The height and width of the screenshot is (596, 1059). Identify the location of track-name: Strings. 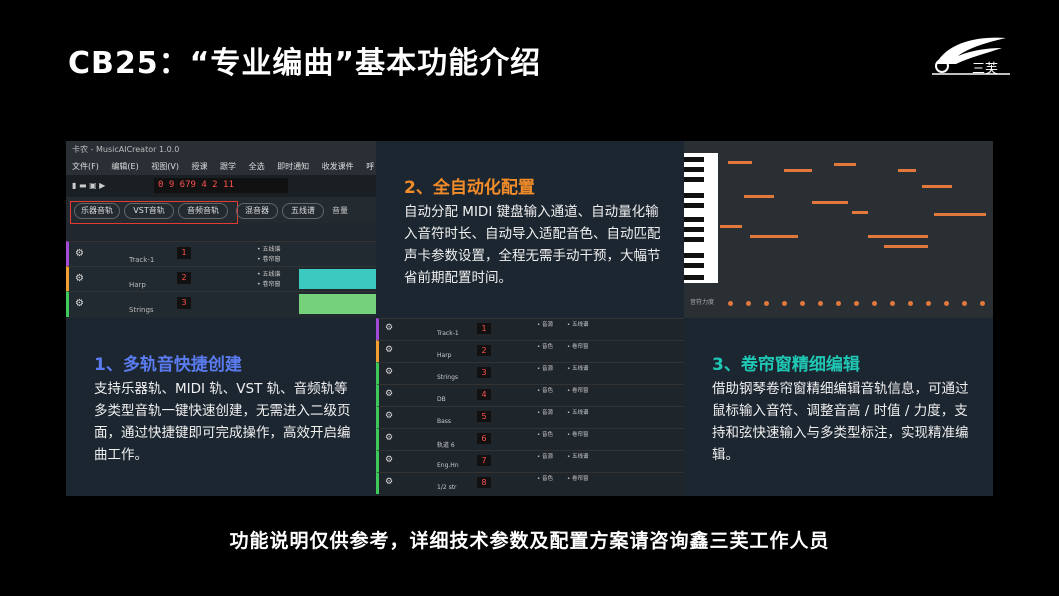
(141, 310).